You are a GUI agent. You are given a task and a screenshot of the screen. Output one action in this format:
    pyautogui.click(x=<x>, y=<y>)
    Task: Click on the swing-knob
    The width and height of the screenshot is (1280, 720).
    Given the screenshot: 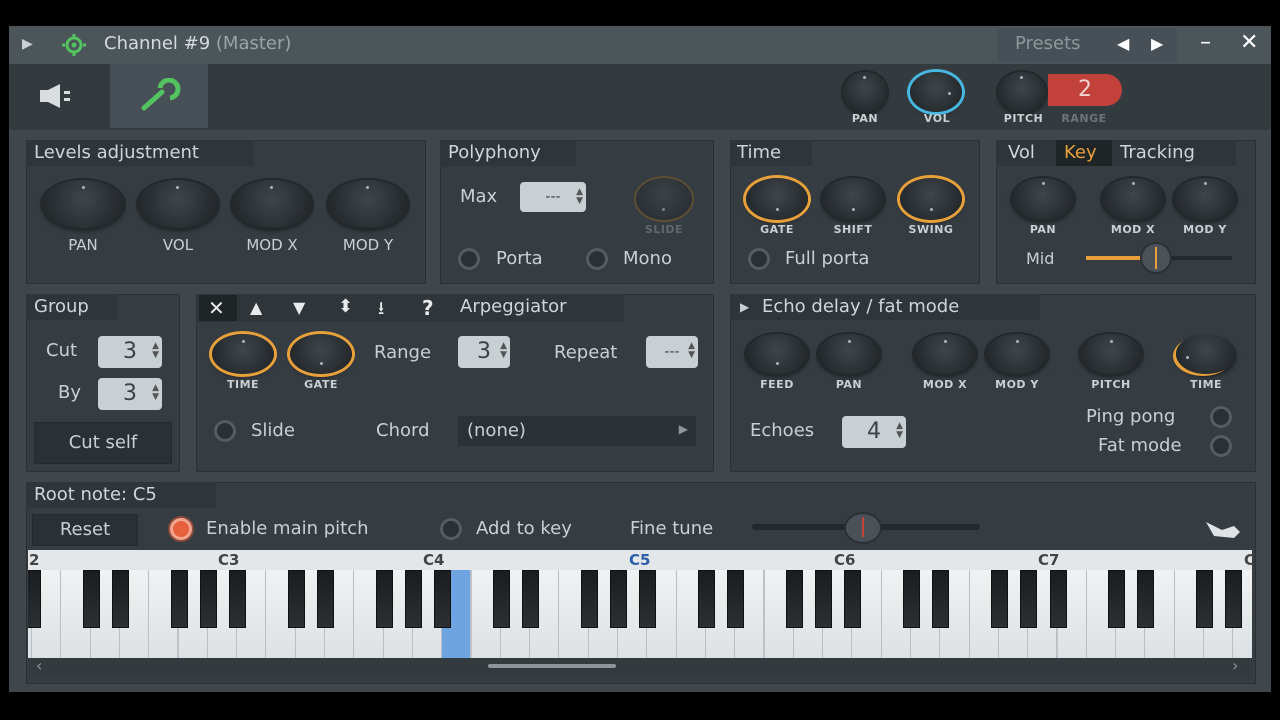 What is the action you would take?
    pyautogui.click(x=931, y=199)
    